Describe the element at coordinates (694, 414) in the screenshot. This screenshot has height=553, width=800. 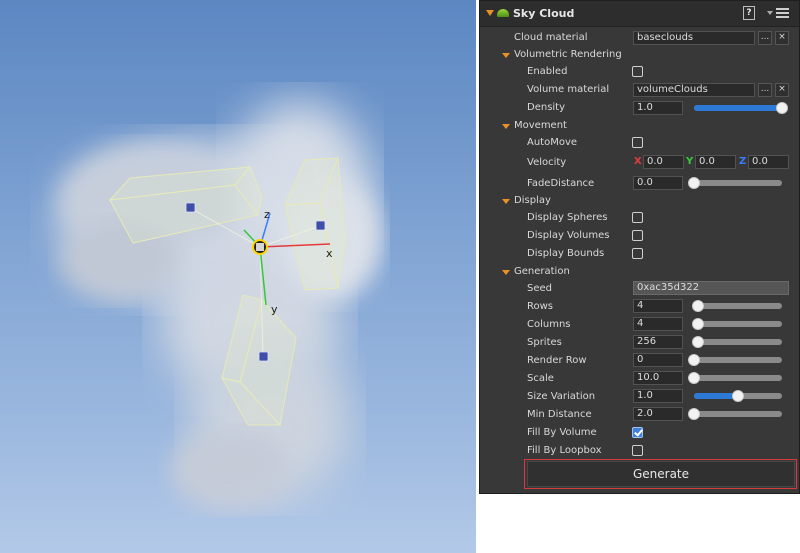
I see `min-distance-slider-knob` at that location.